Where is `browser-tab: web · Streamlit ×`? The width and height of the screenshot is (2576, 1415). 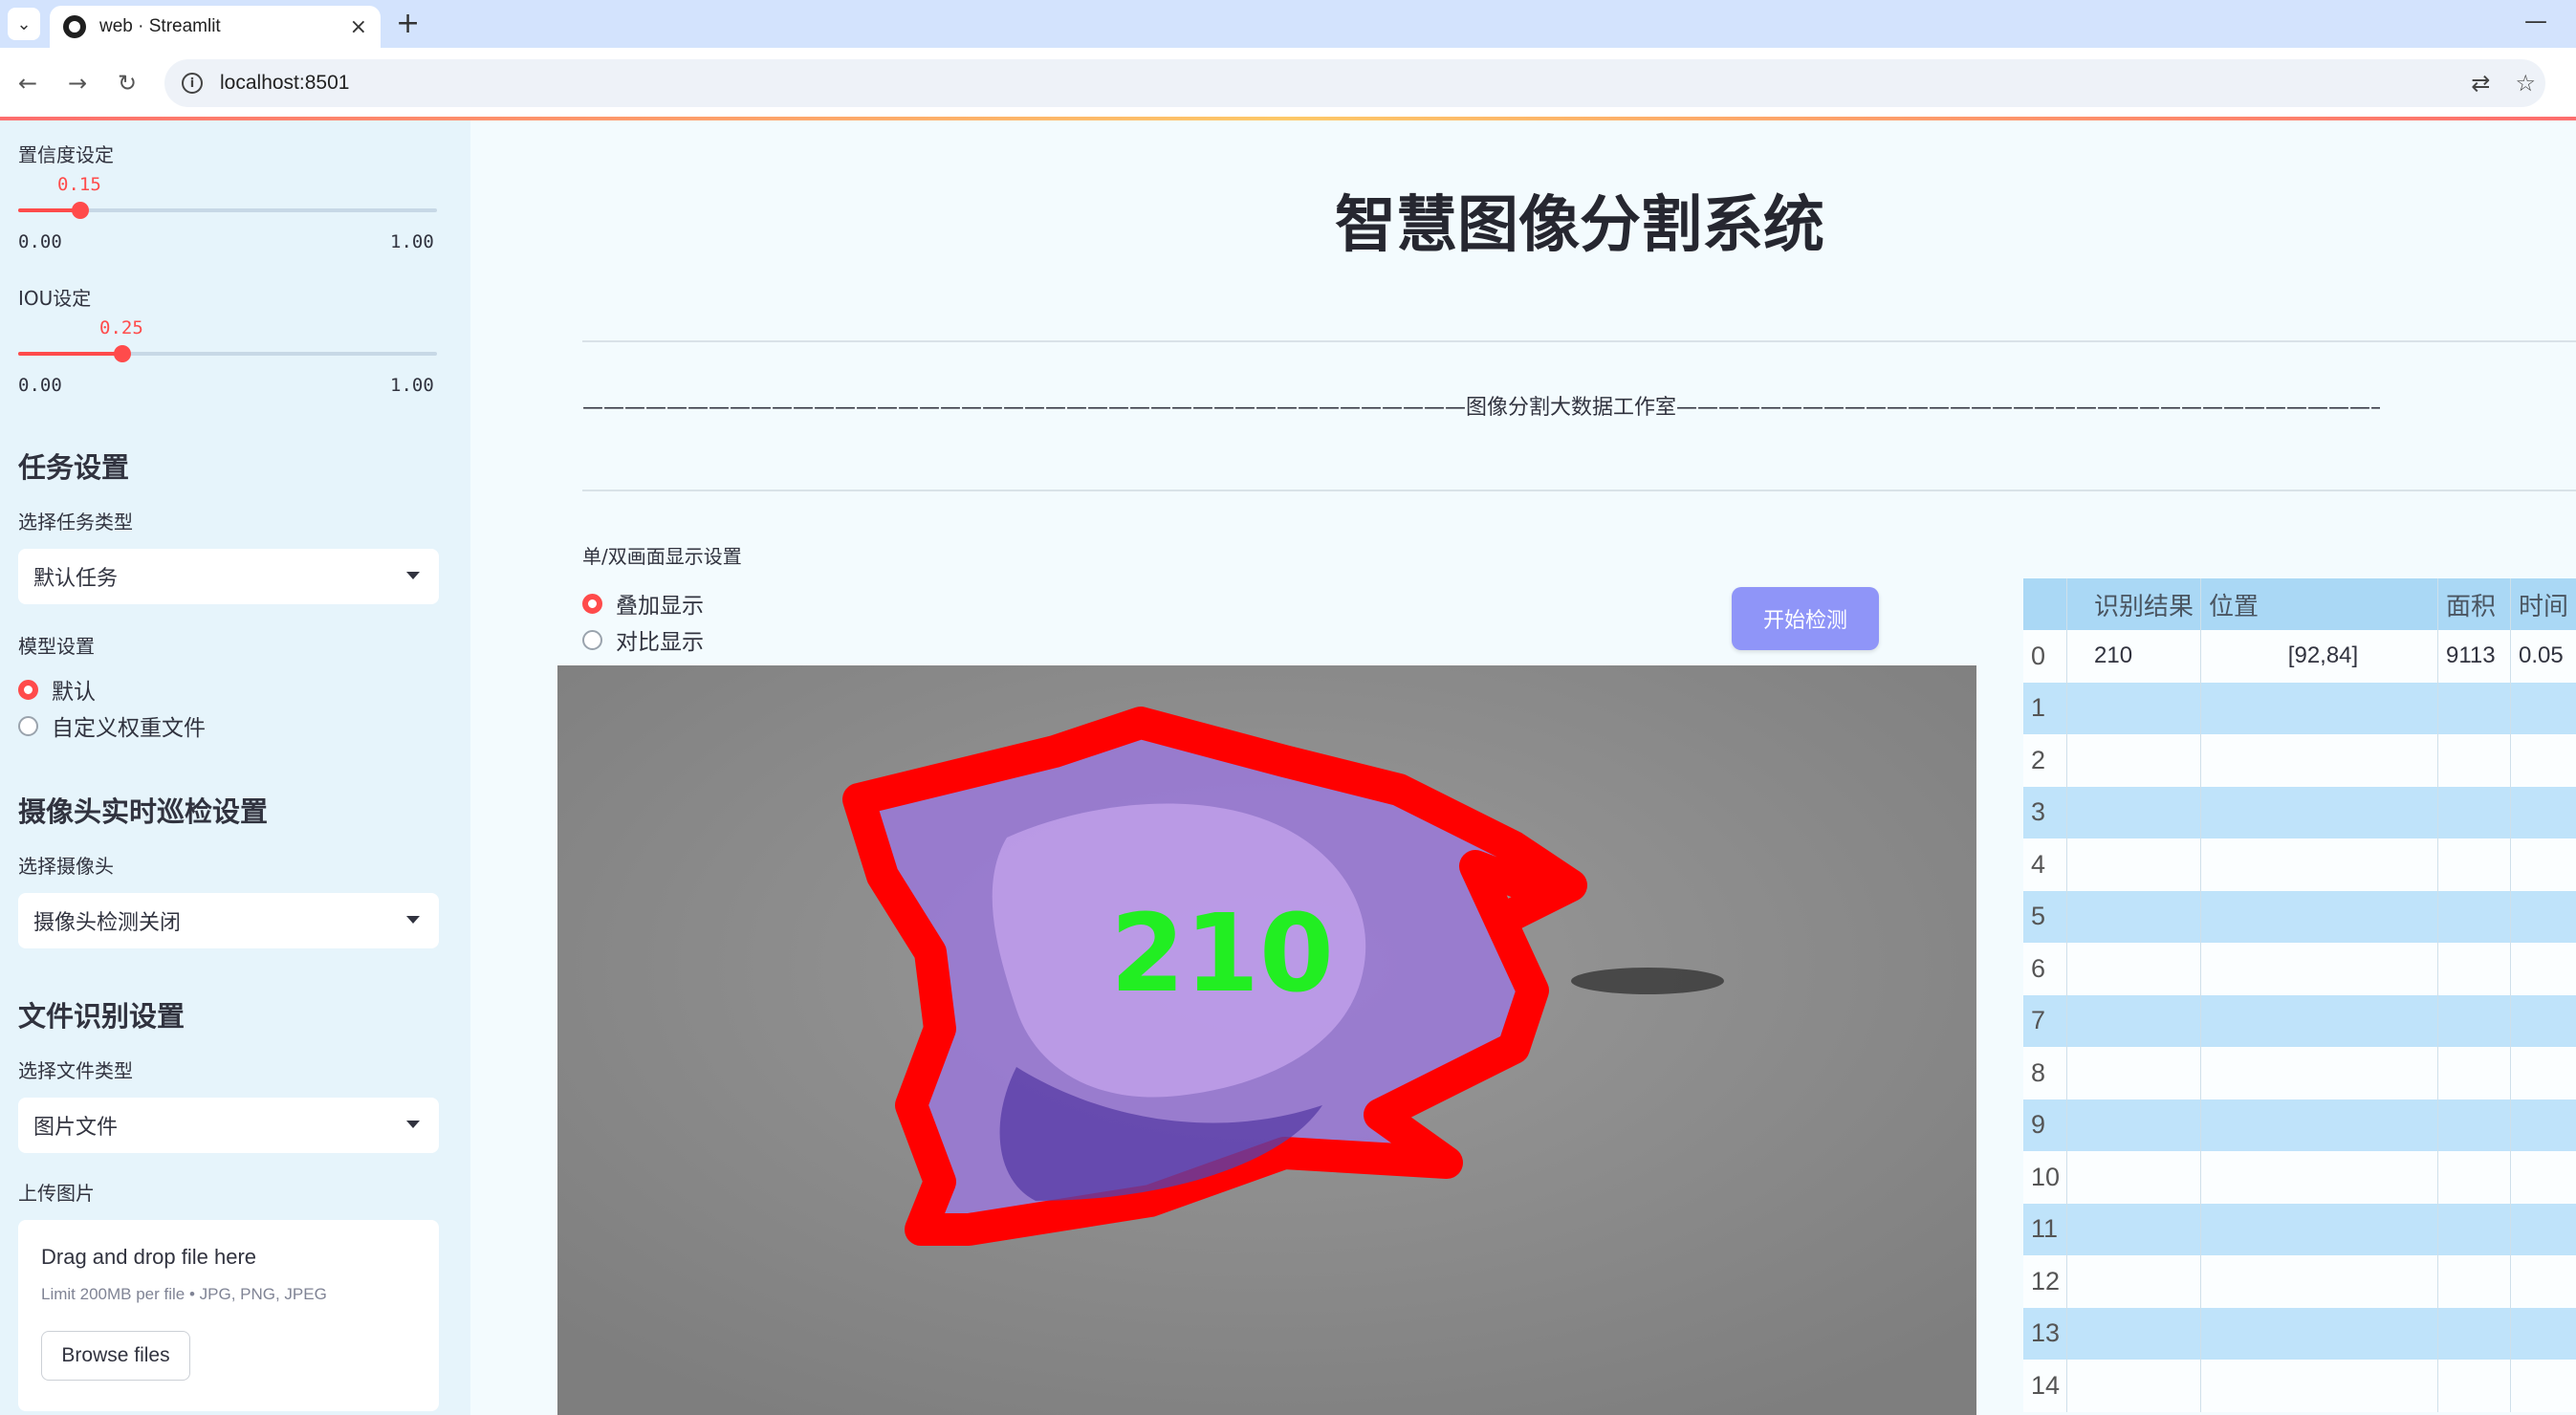
browser-tab: web · Streamlit × is located at coordinates (215, 27).